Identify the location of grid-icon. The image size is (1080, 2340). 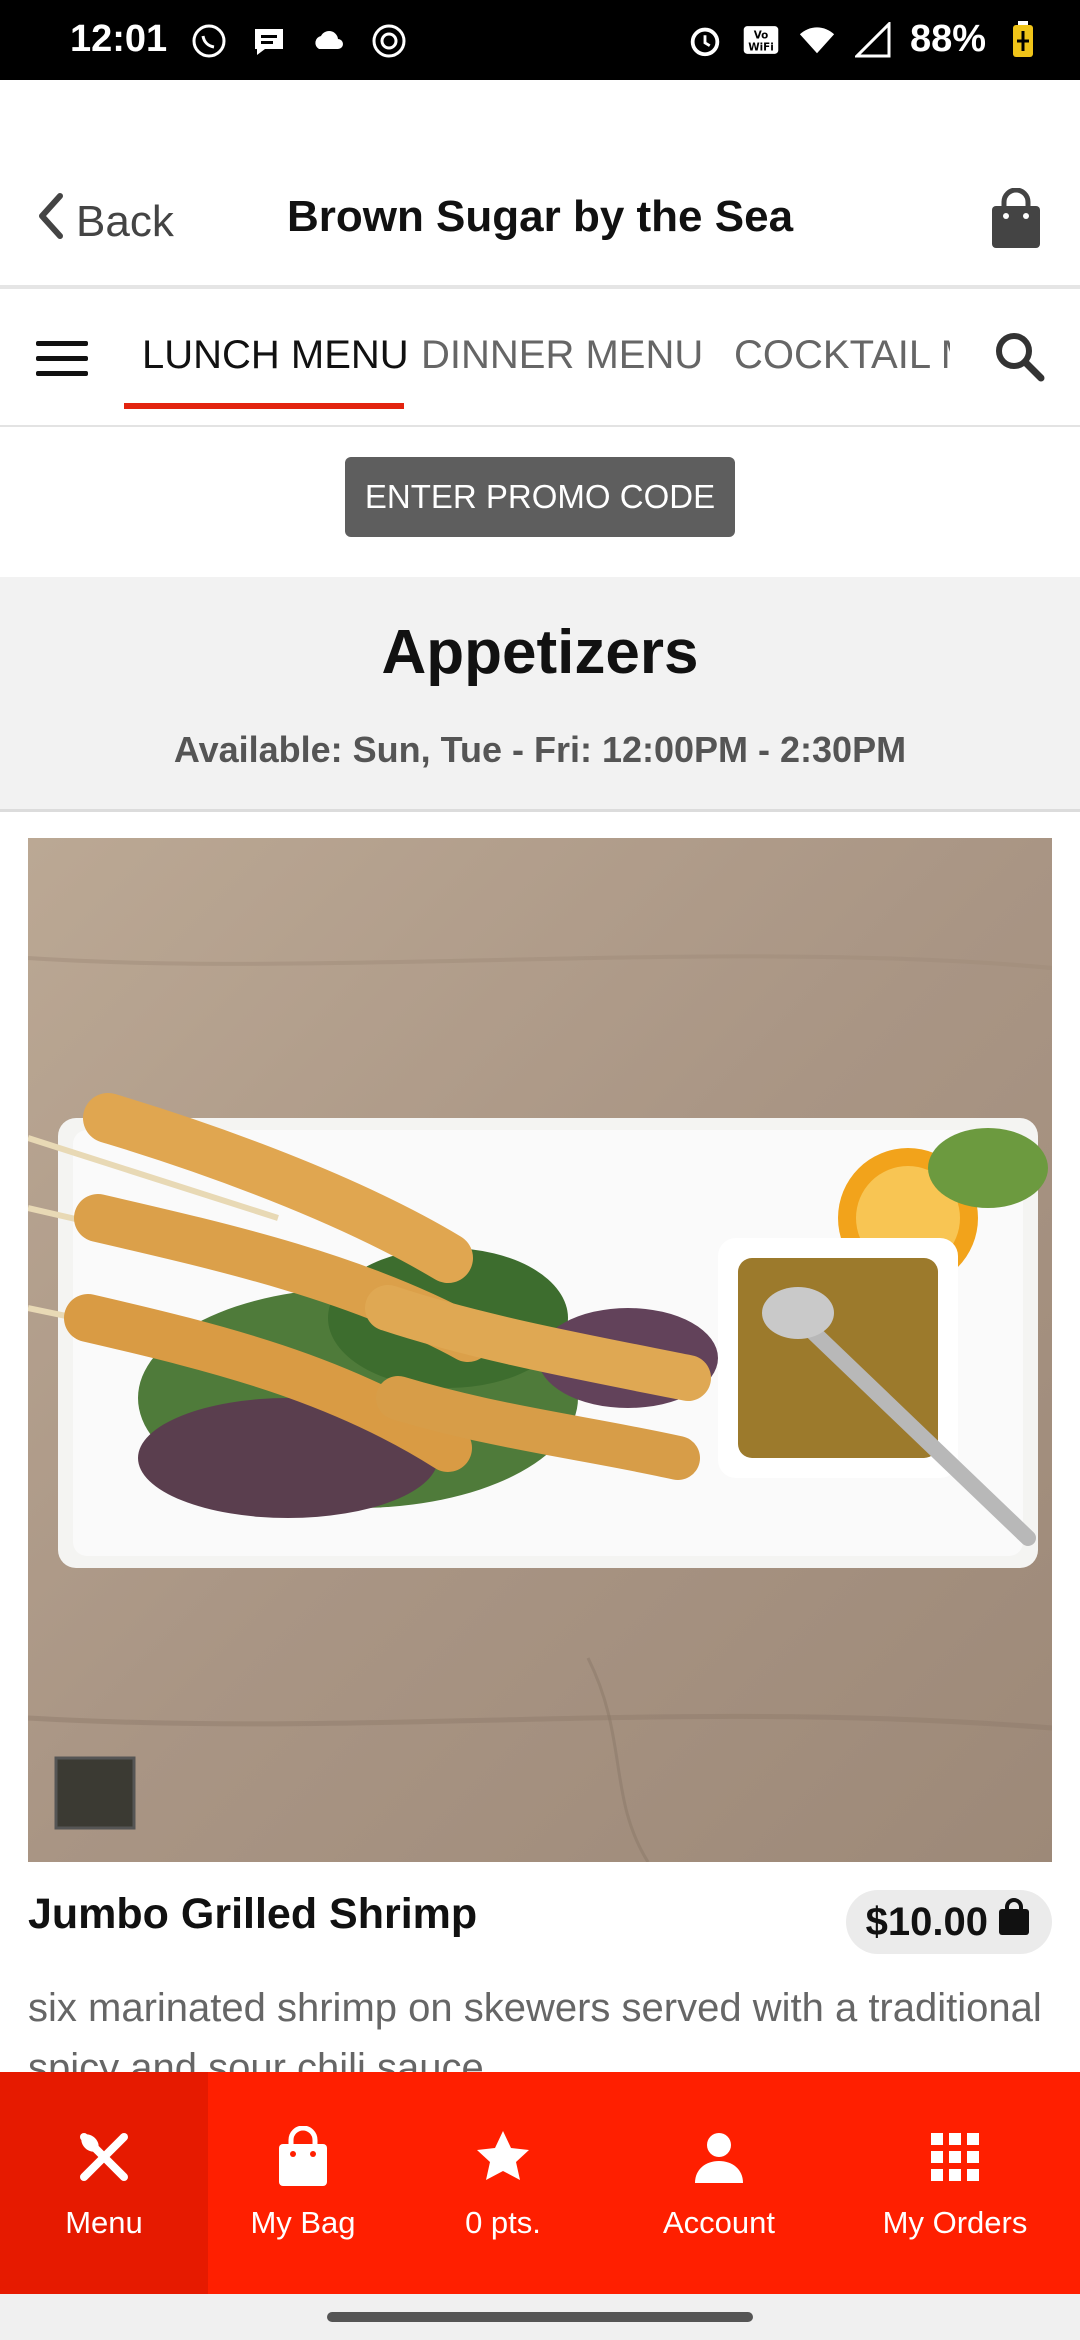
(955, 2157).